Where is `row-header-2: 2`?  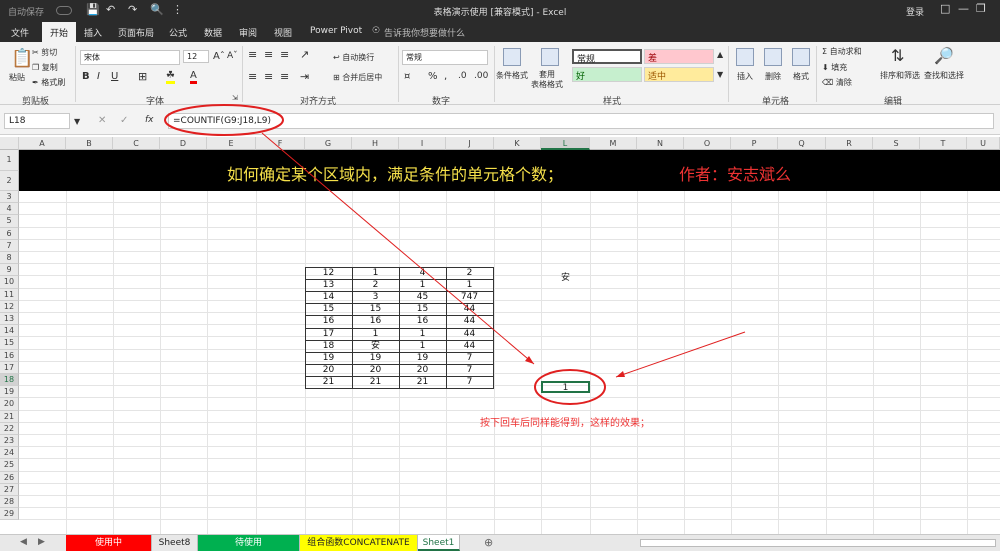
row-header-2: 2 is located at coordinates (9, 180).